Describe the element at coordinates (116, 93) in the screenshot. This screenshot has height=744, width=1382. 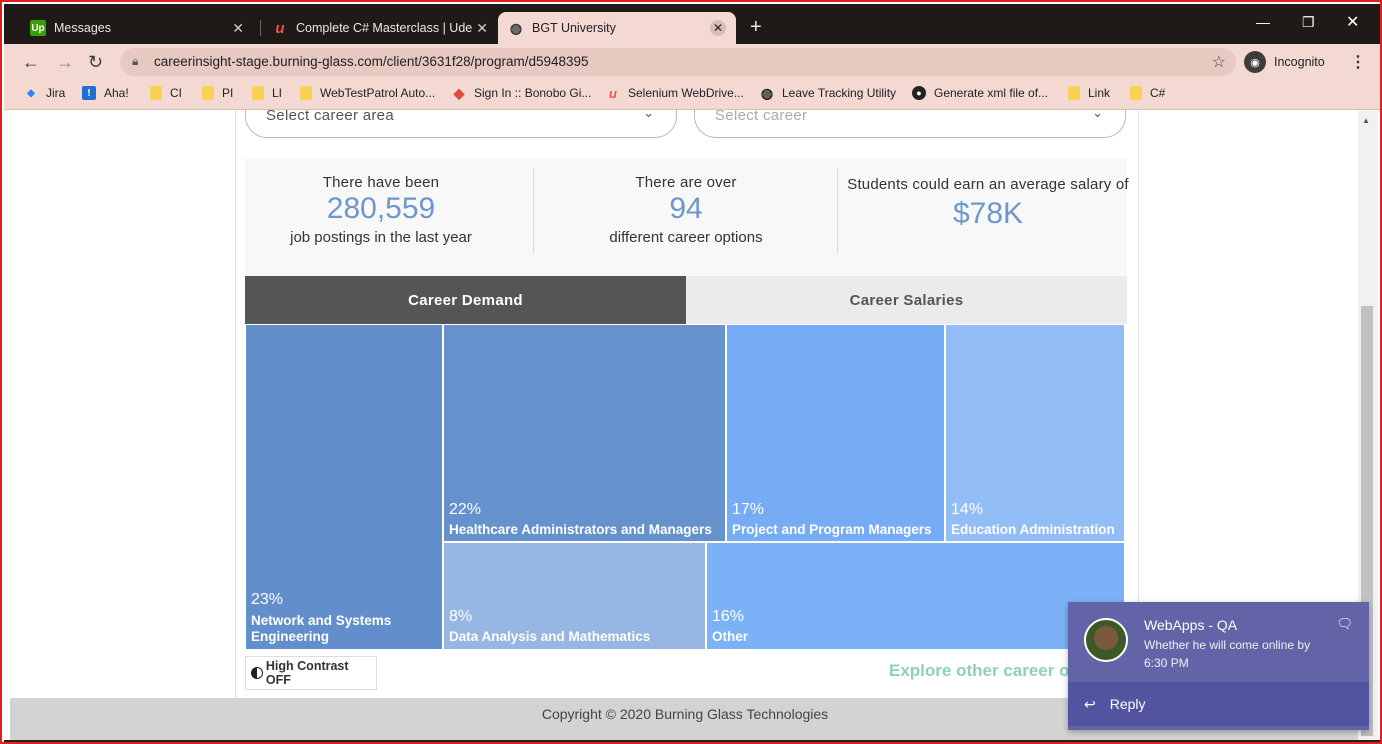
I see `bookmark-label: Aha!` at that location.